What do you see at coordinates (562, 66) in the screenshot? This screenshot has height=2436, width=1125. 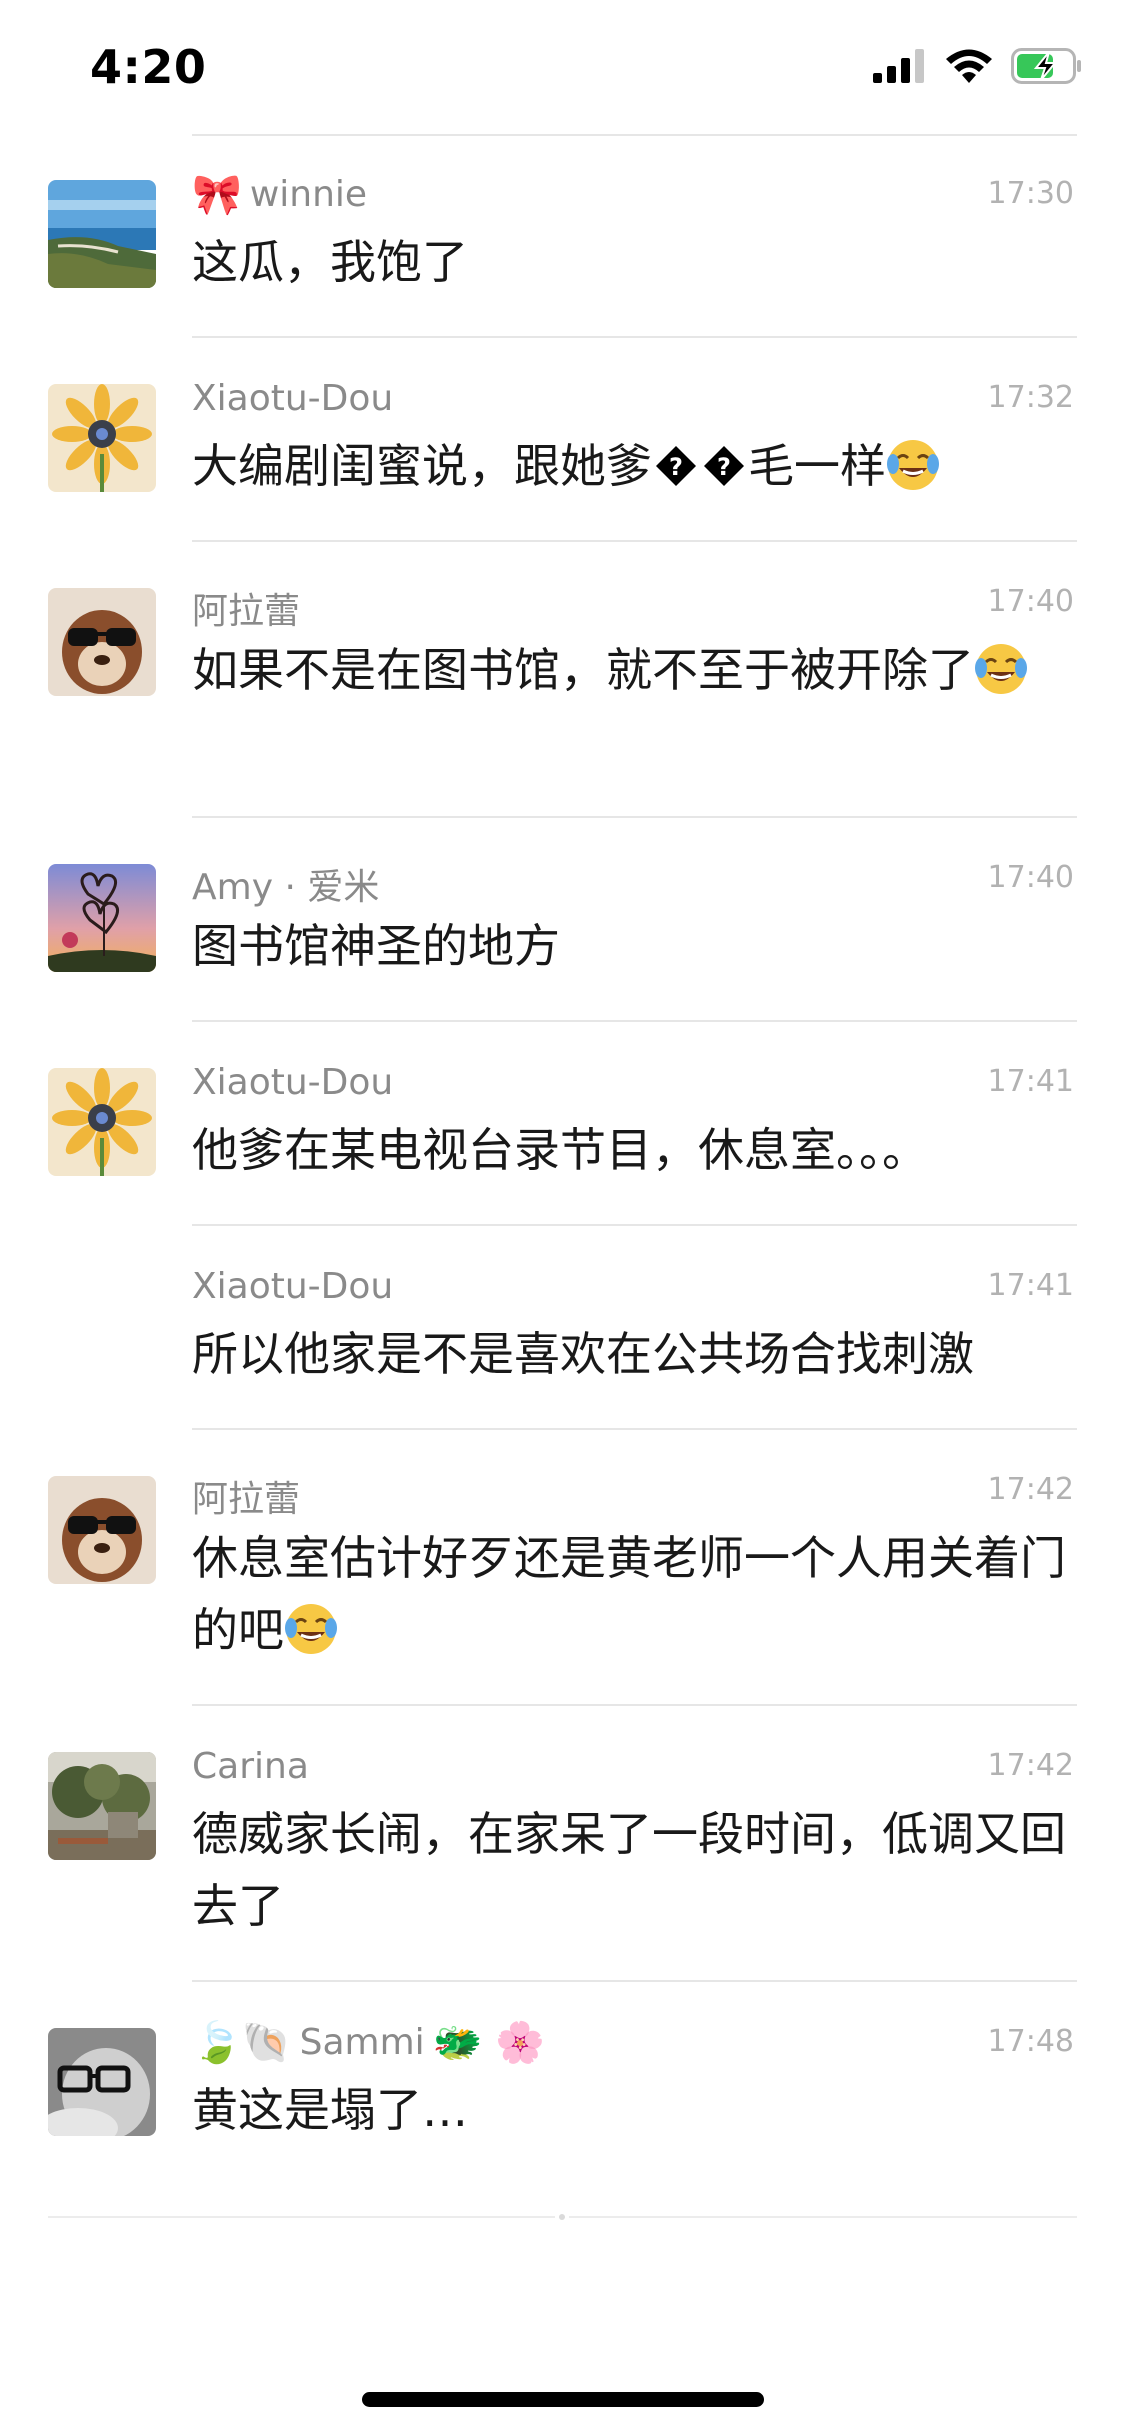 I see `status-bar: 4:20` at bounding box center [562, 66].